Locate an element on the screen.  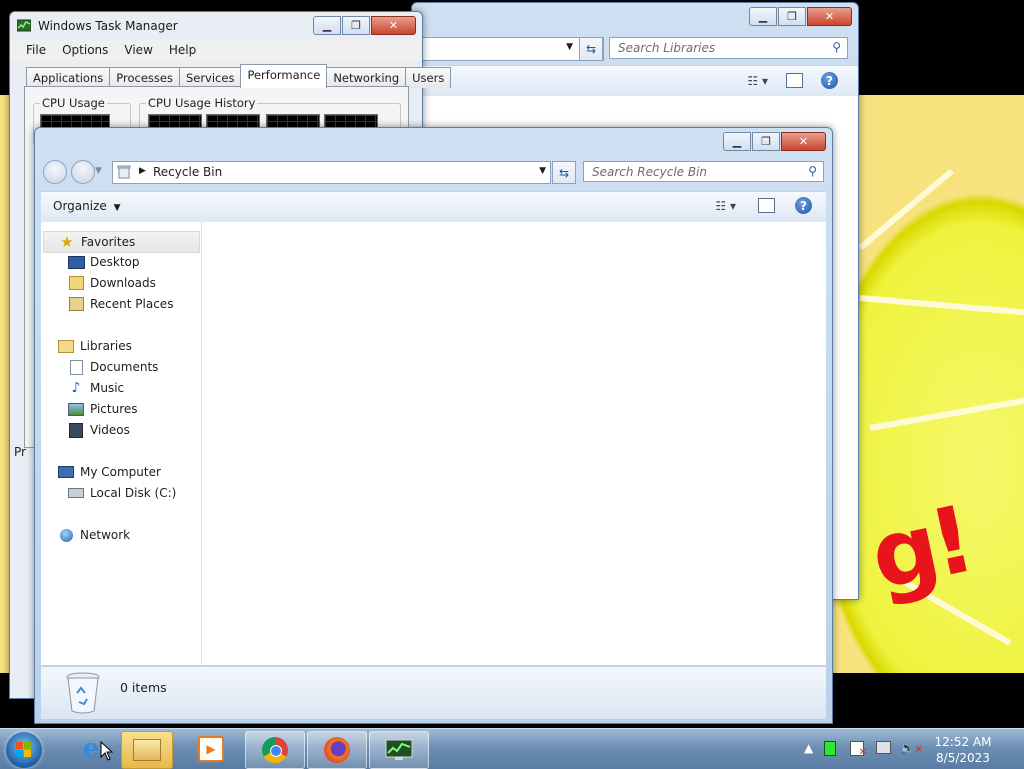
forward-button is located at coordinates (83, 172).